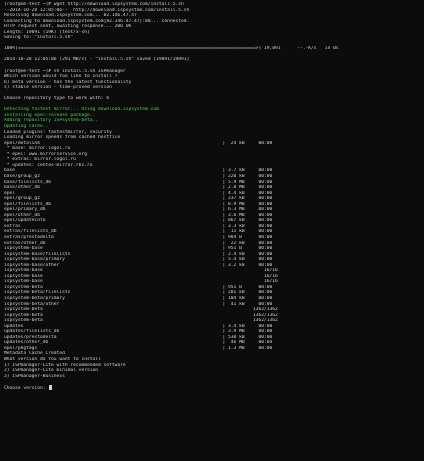 The width and height of the screenshot is (424, 461). Describe the element at coordinates (212, 387) in the screenshot. I see `version-prompt-line: Choose version:` at that location.